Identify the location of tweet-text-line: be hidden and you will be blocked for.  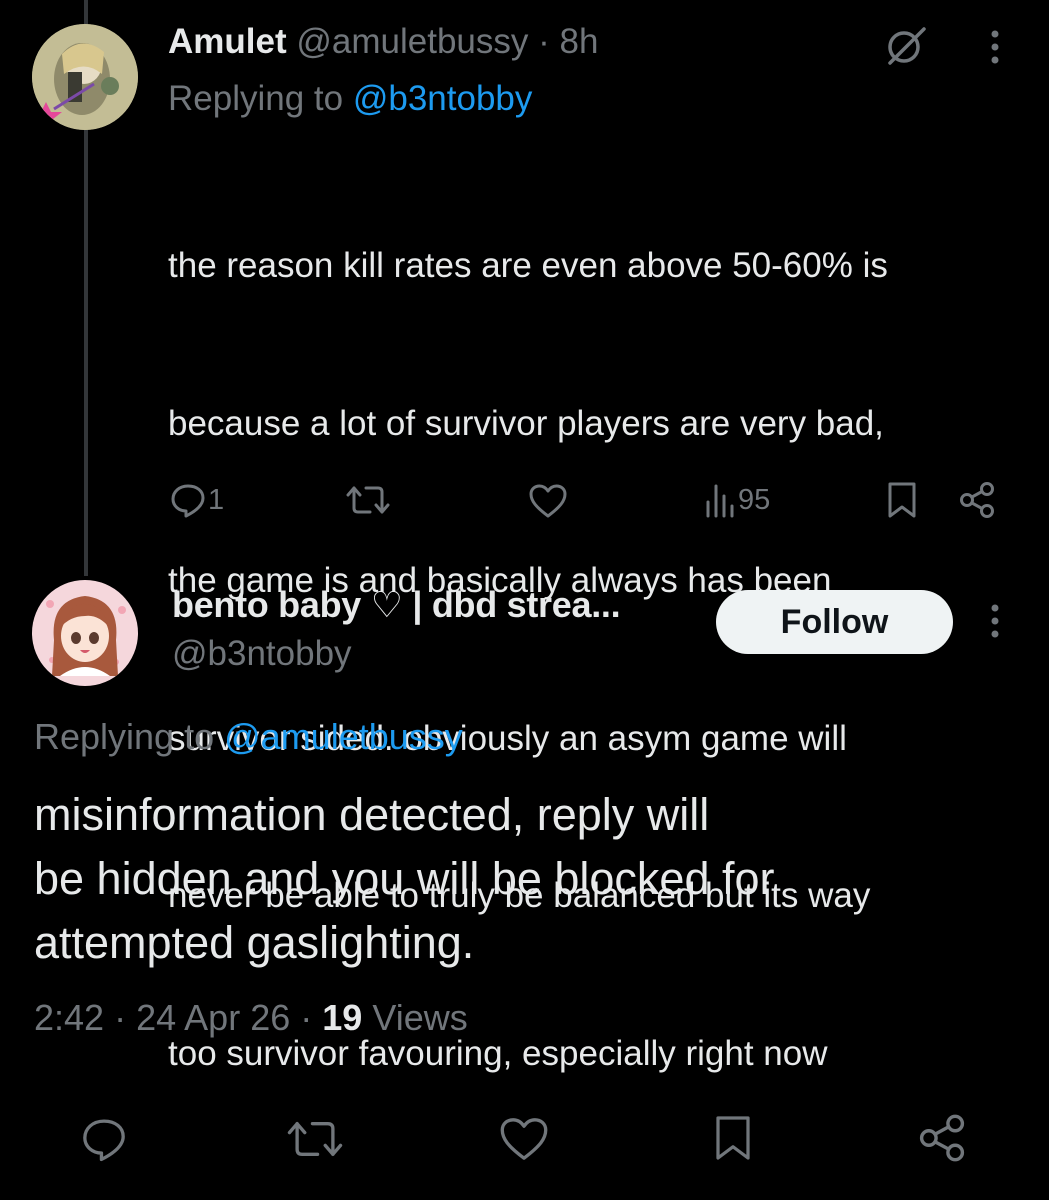
(404, 878).